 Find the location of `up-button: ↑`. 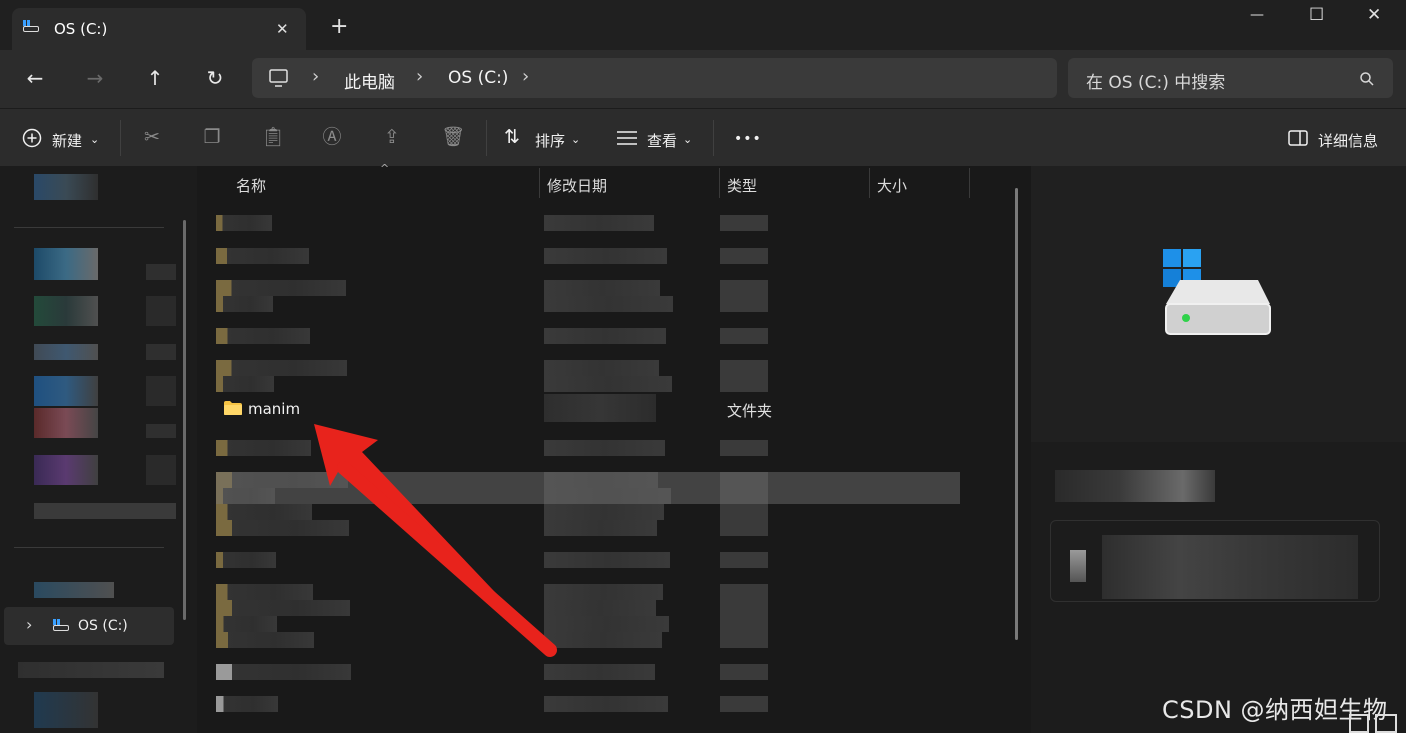

up-button: ↑ is located at coordinates (155, 78).